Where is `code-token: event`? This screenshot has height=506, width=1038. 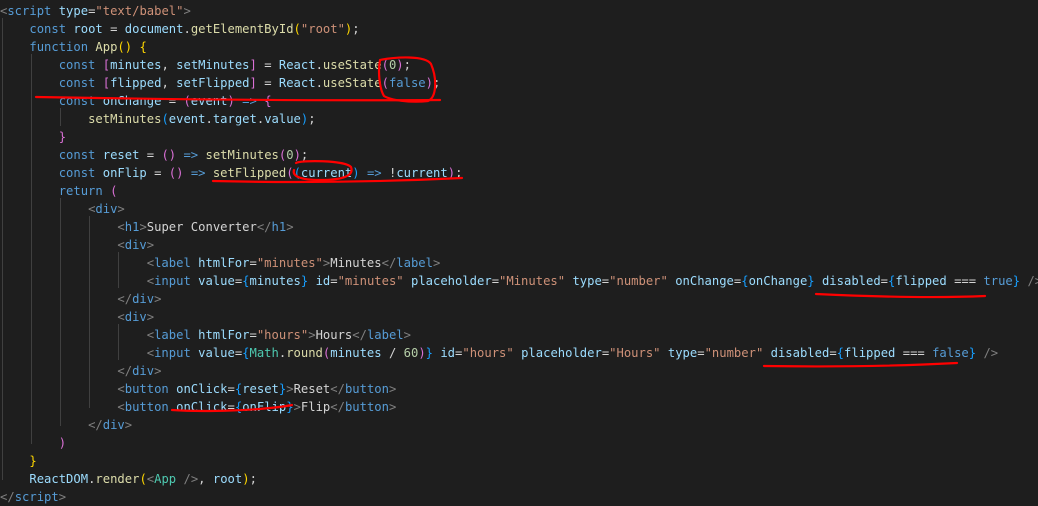 code-token: event is located at coordinates (187, 119).